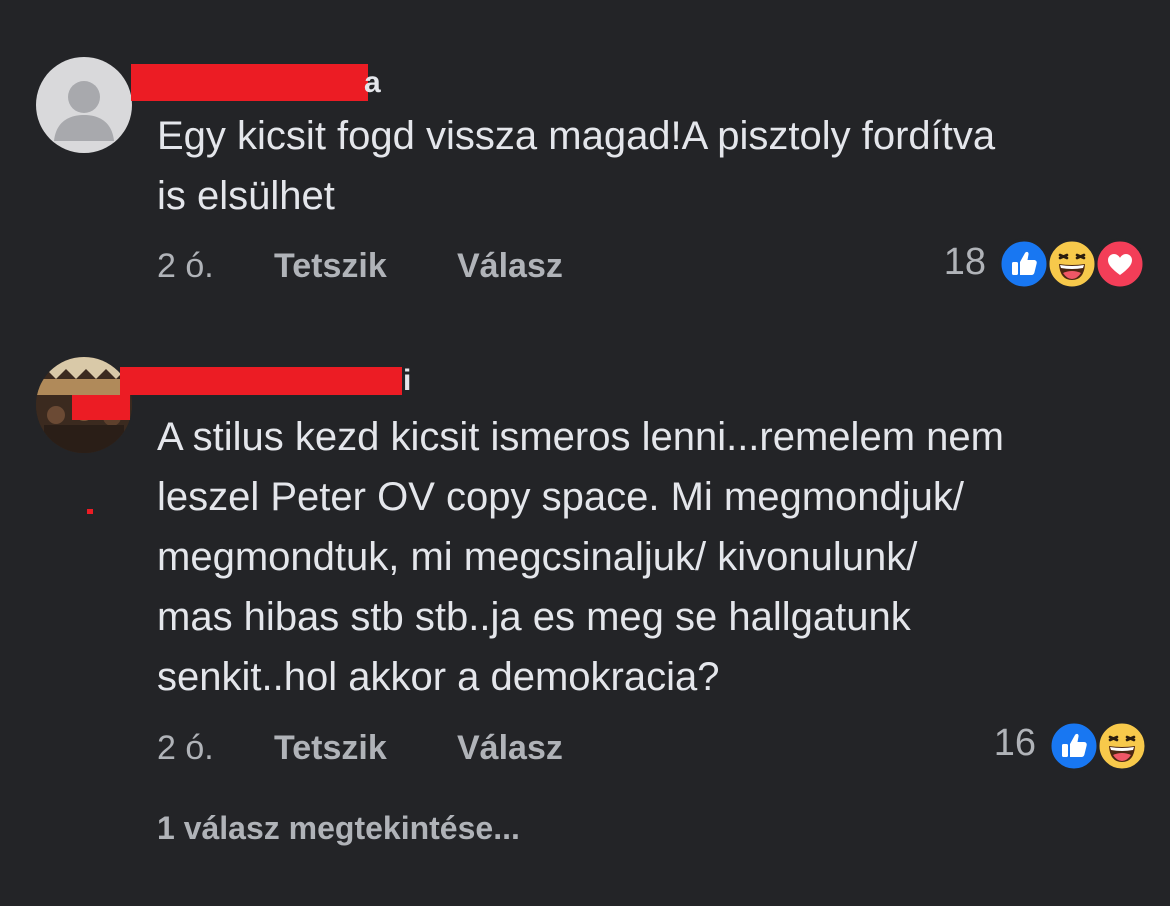 Image resolution: width=1170 pixels, height=906 pixels. Describe the element at coordinates (372, 83) in the screenshot. I see `author-name-tail: a` at that location.